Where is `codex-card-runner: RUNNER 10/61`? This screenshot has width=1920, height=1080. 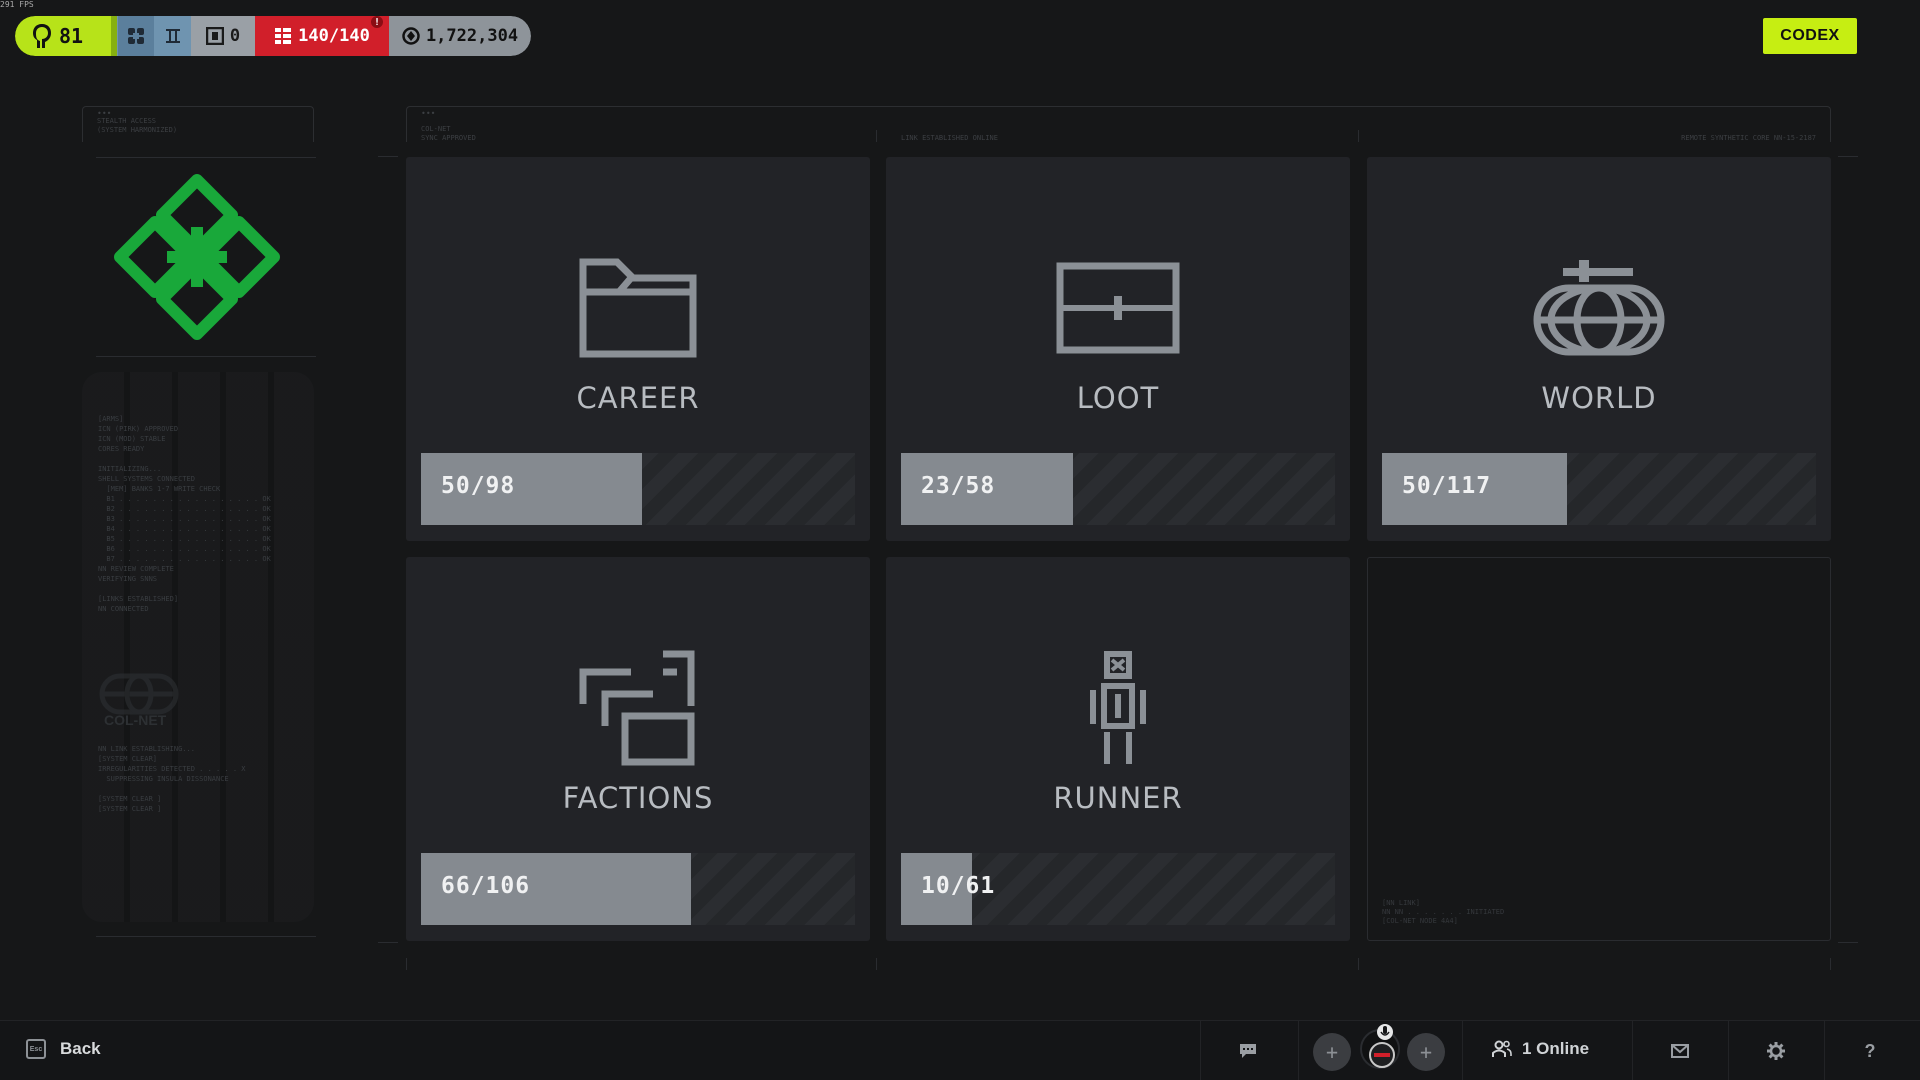 codex-card-runner: RUNNER 10/61 is located at coordinates (1118, 749).